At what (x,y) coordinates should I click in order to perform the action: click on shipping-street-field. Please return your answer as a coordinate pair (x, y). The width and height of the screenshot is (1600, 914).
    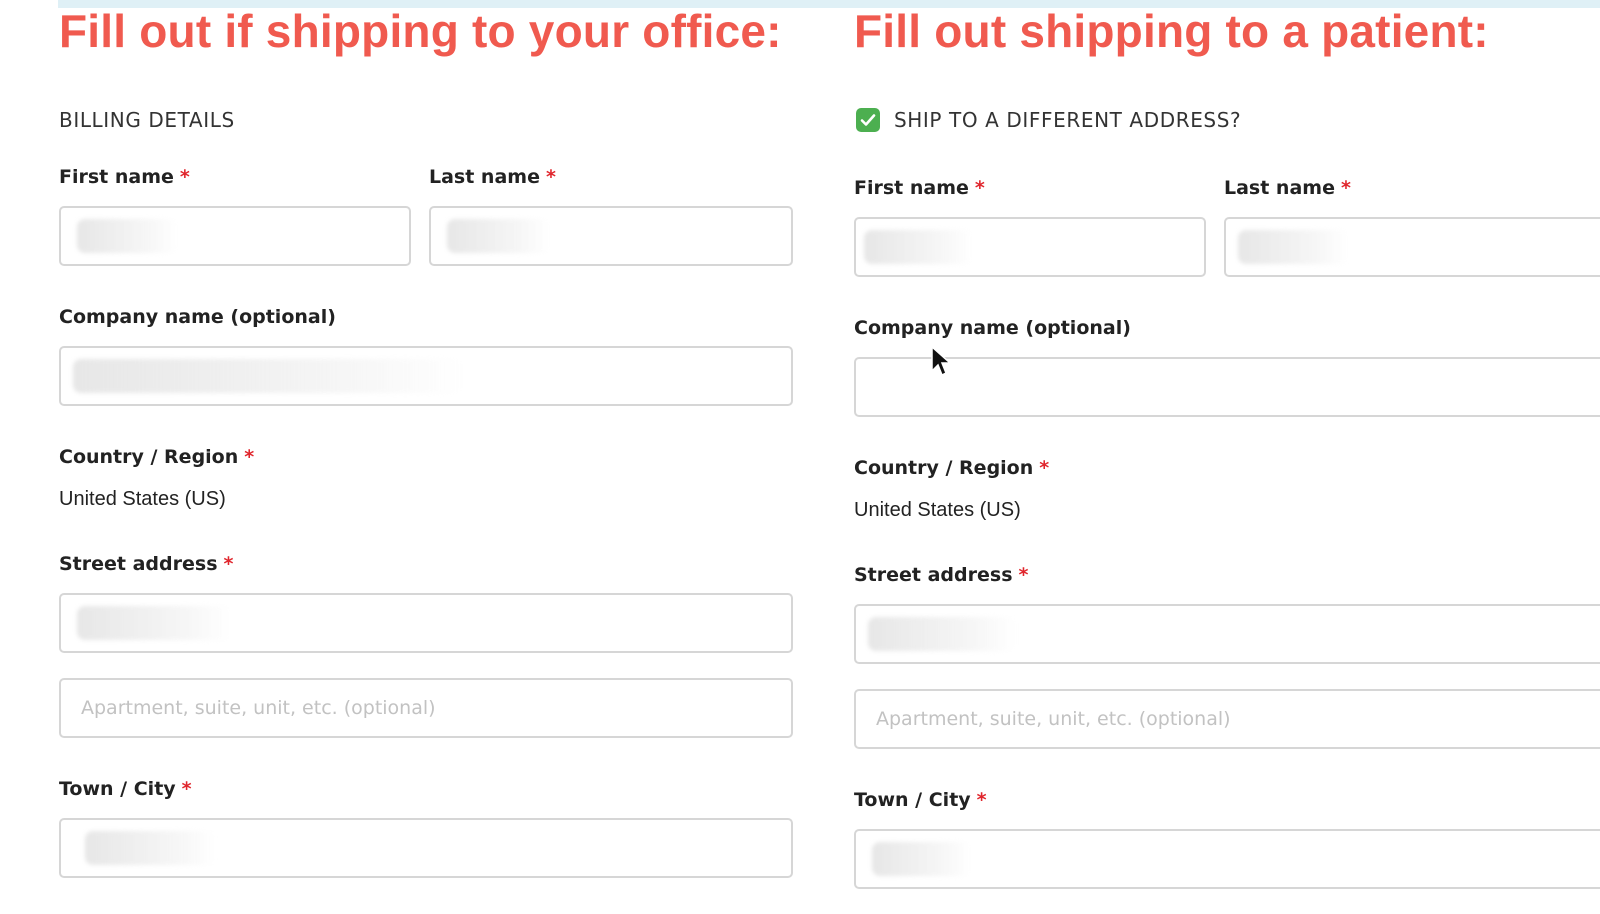
    Looking at the image, I should click on (1228, 634).